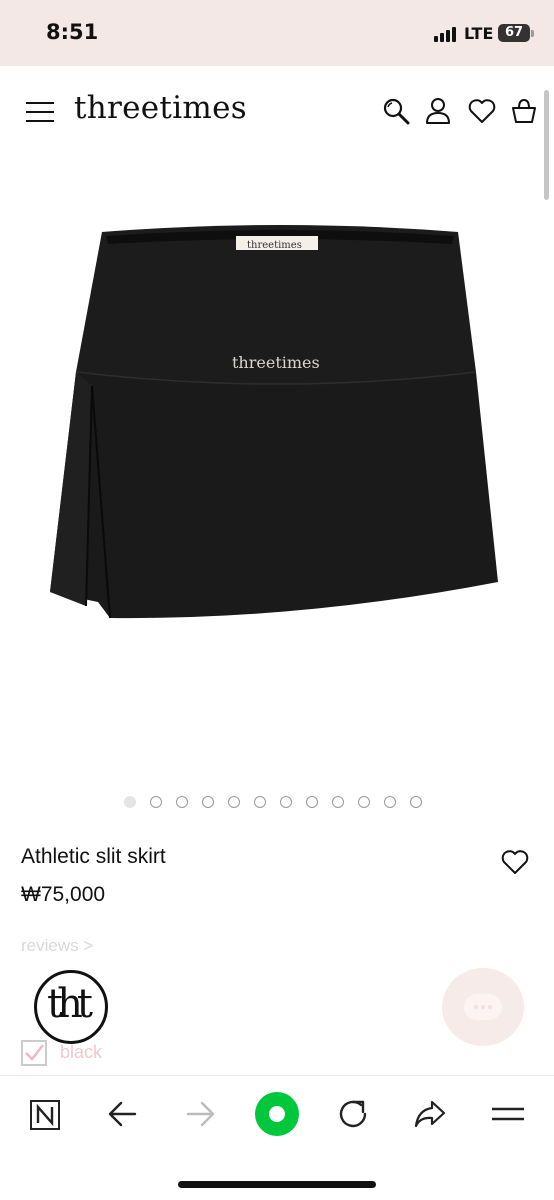 Image resolution: width=554 pixels, height=1200 pixels. I want to click on green-dot-icon, so click(277, 1114).